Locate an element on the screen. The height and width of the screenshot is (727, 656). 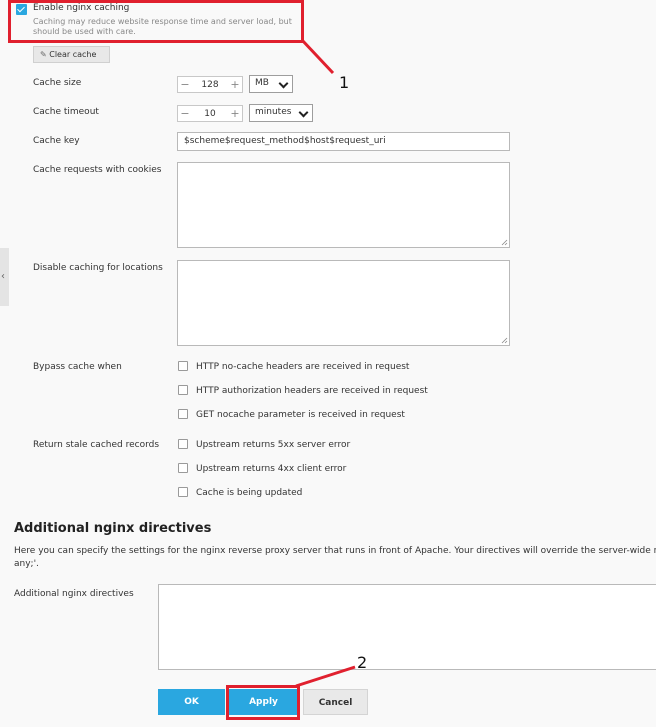
cache-timeout-stepper: − 10 + is located at coordinates (210, 113).